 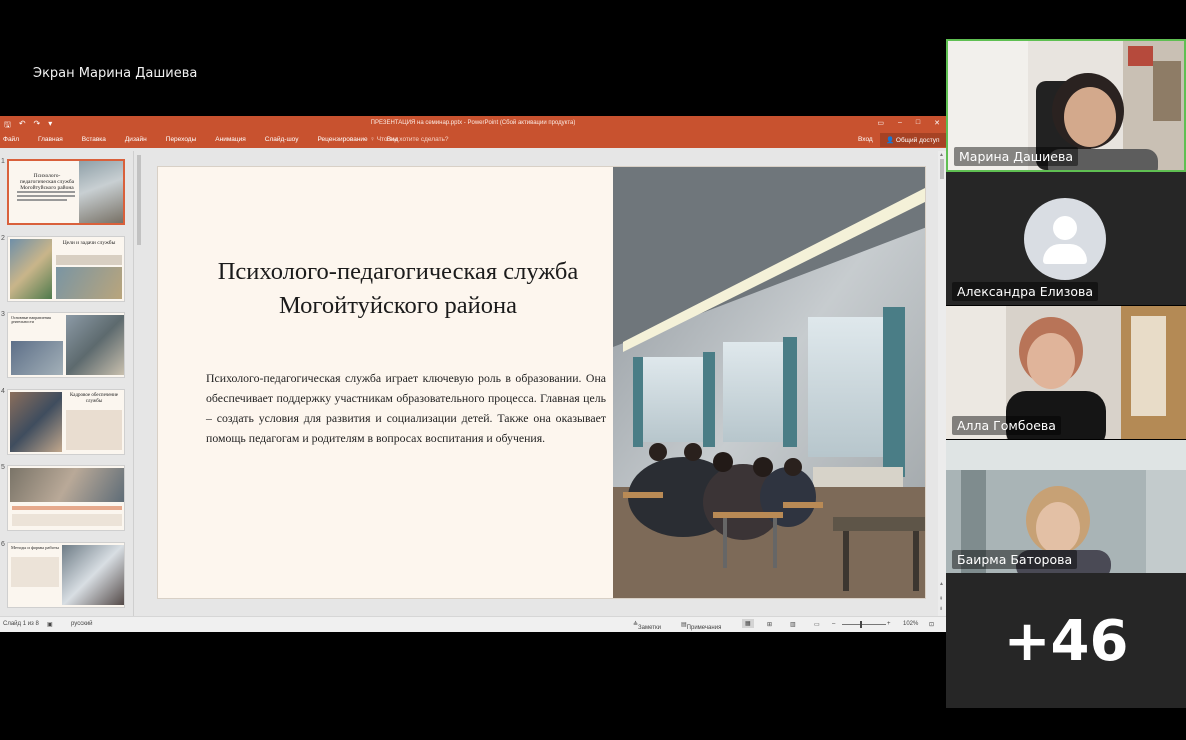 I want to click on language-indicator: русский, so click(x=82, y=624).